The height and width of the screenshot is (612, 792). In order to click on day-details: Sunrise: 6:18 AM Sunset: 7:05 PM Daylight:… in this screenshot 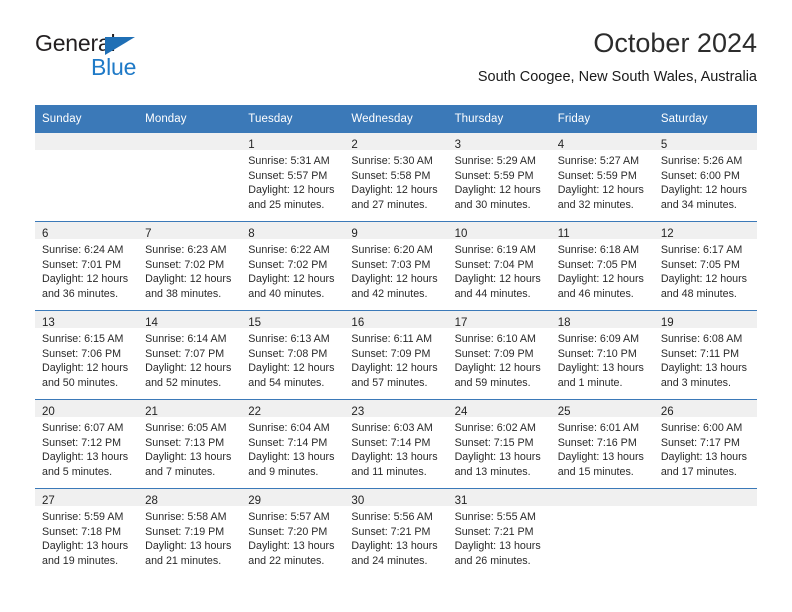, I will do `click(602, 270)`.